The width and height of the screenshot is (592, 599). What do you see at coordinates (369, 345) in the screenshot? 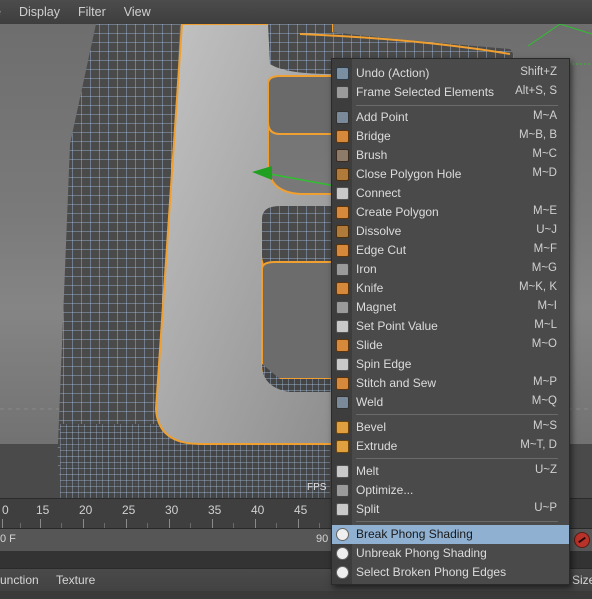
I see `menu-item-label: Slide` at bounding box center [369, 345].